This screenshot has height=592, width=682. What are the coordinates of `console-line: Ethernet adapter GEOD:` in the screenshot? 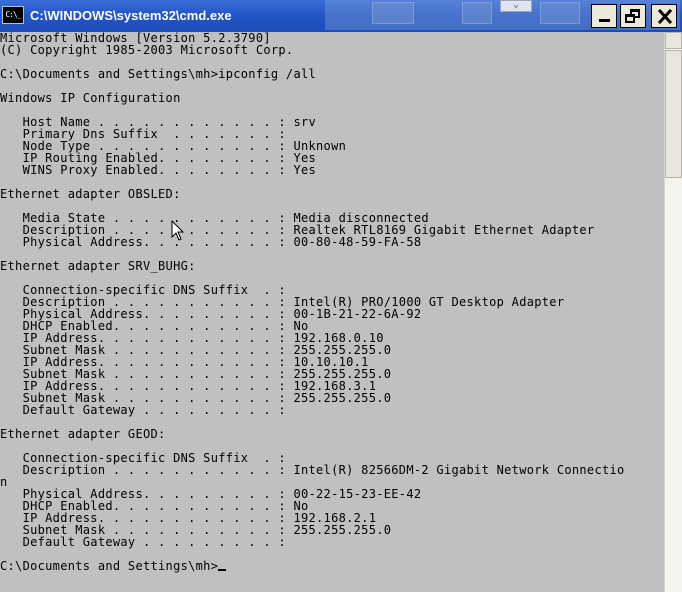 It's located at (83, 434).